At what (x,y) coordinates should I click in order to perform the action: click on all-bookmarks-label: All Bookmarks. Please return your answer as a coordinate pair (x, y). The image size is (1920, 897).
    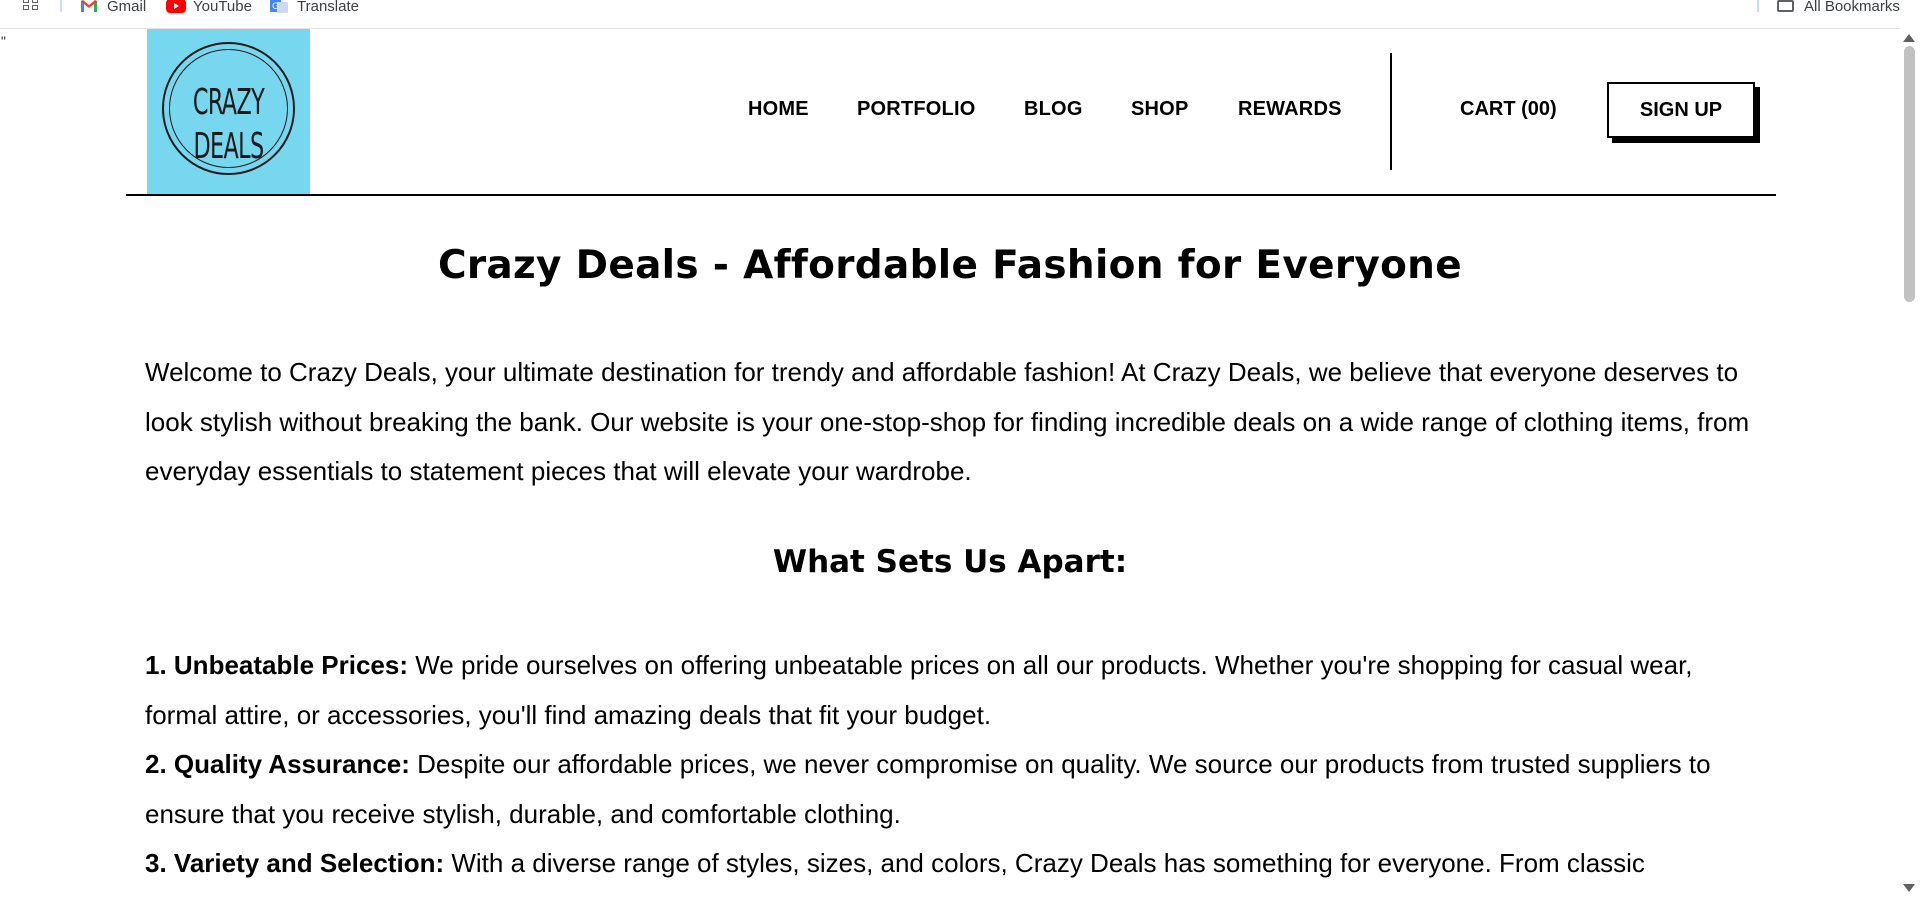
    Looking at the image, I should click on (1852, 7).